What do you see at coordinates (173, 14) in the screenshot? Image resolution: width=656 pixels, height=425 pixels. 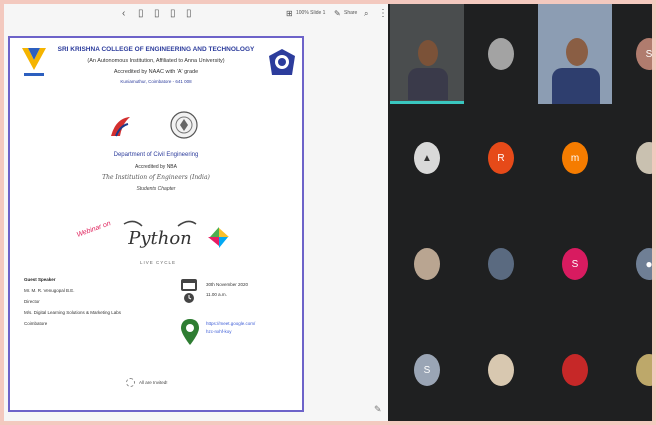 I see `print-icon: ▯` at bounding box center [173, 14].